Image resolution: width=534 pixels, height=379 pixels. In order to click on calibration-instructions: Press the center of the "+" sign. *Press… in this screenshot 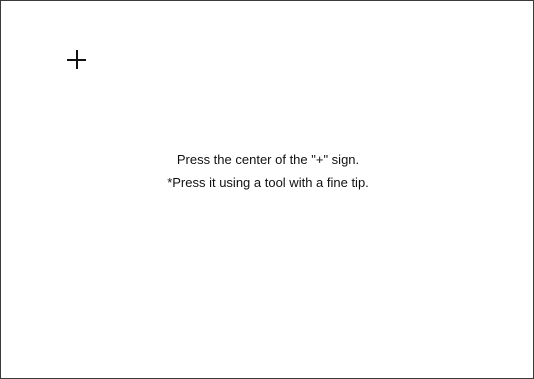, I will do `click(267, 174)`.